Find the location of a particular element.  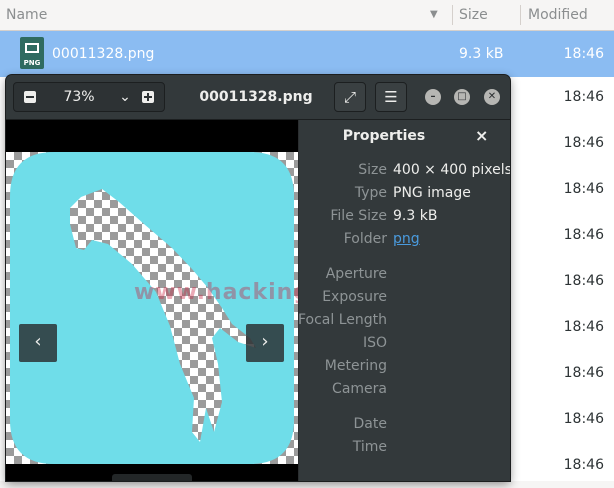

file-size: 9.3 kB is located at coordinates (481, 54).